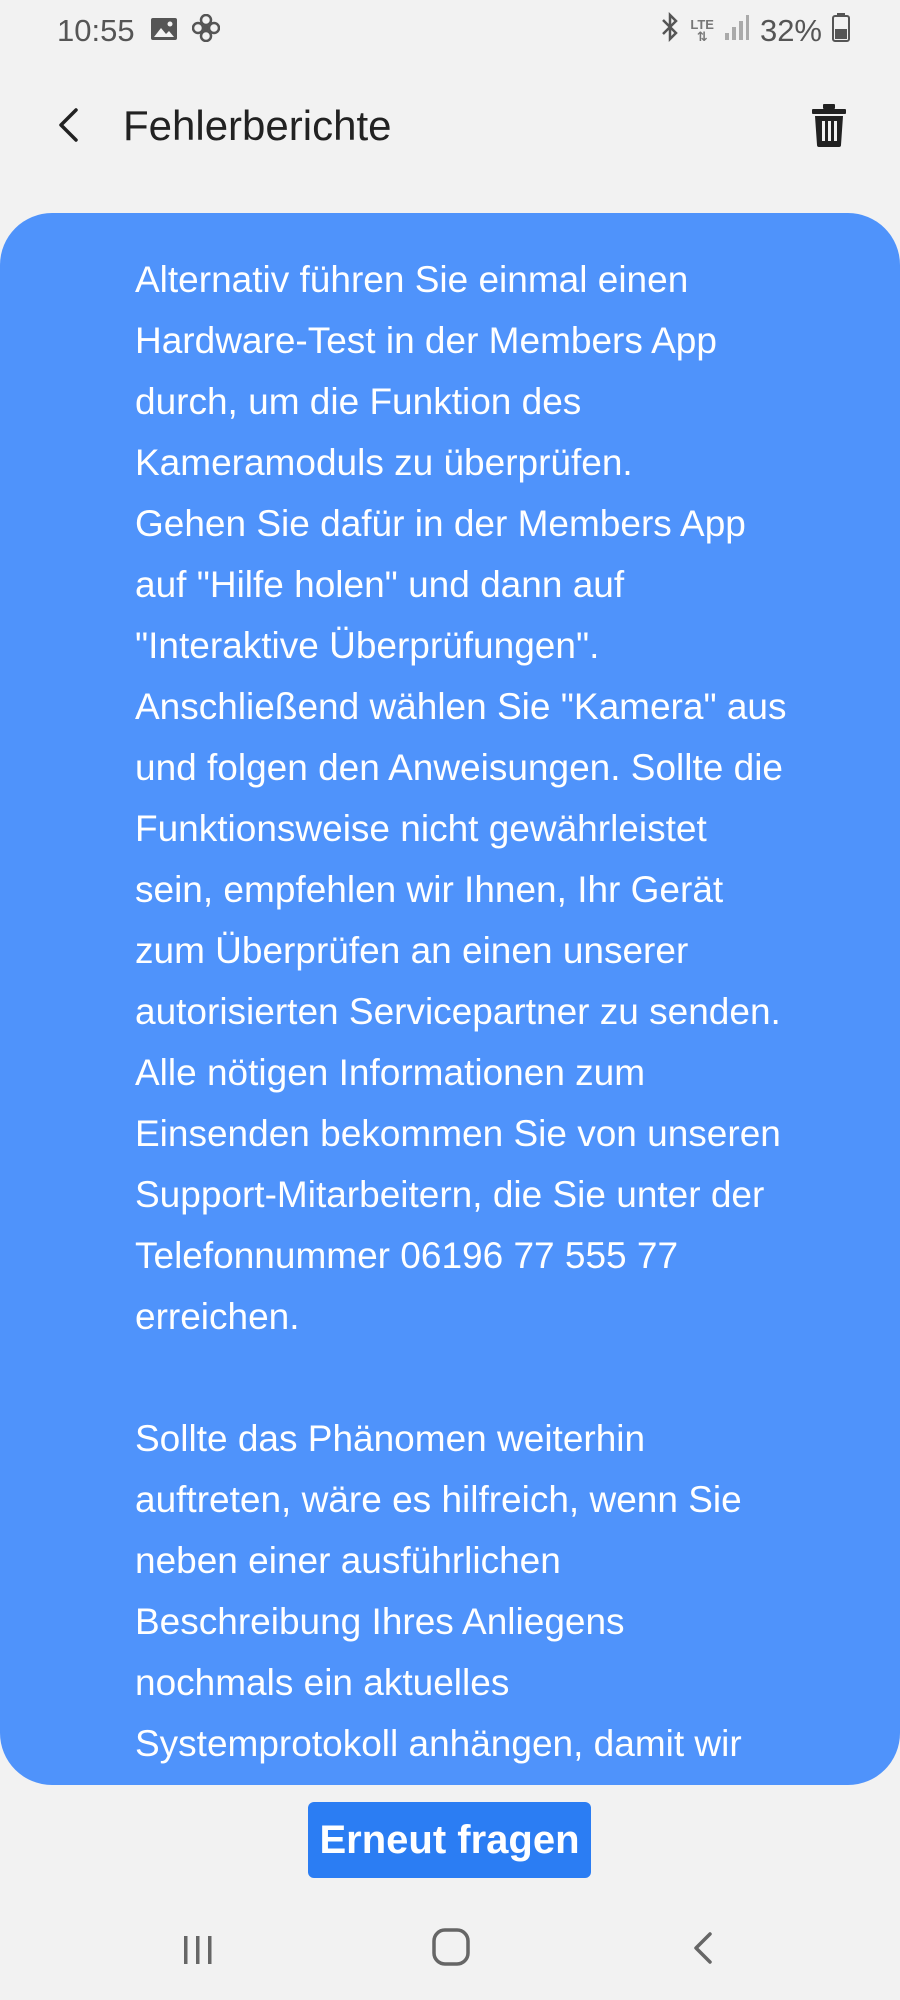  I want to click on back-arrow-icon, so click(68, 125).